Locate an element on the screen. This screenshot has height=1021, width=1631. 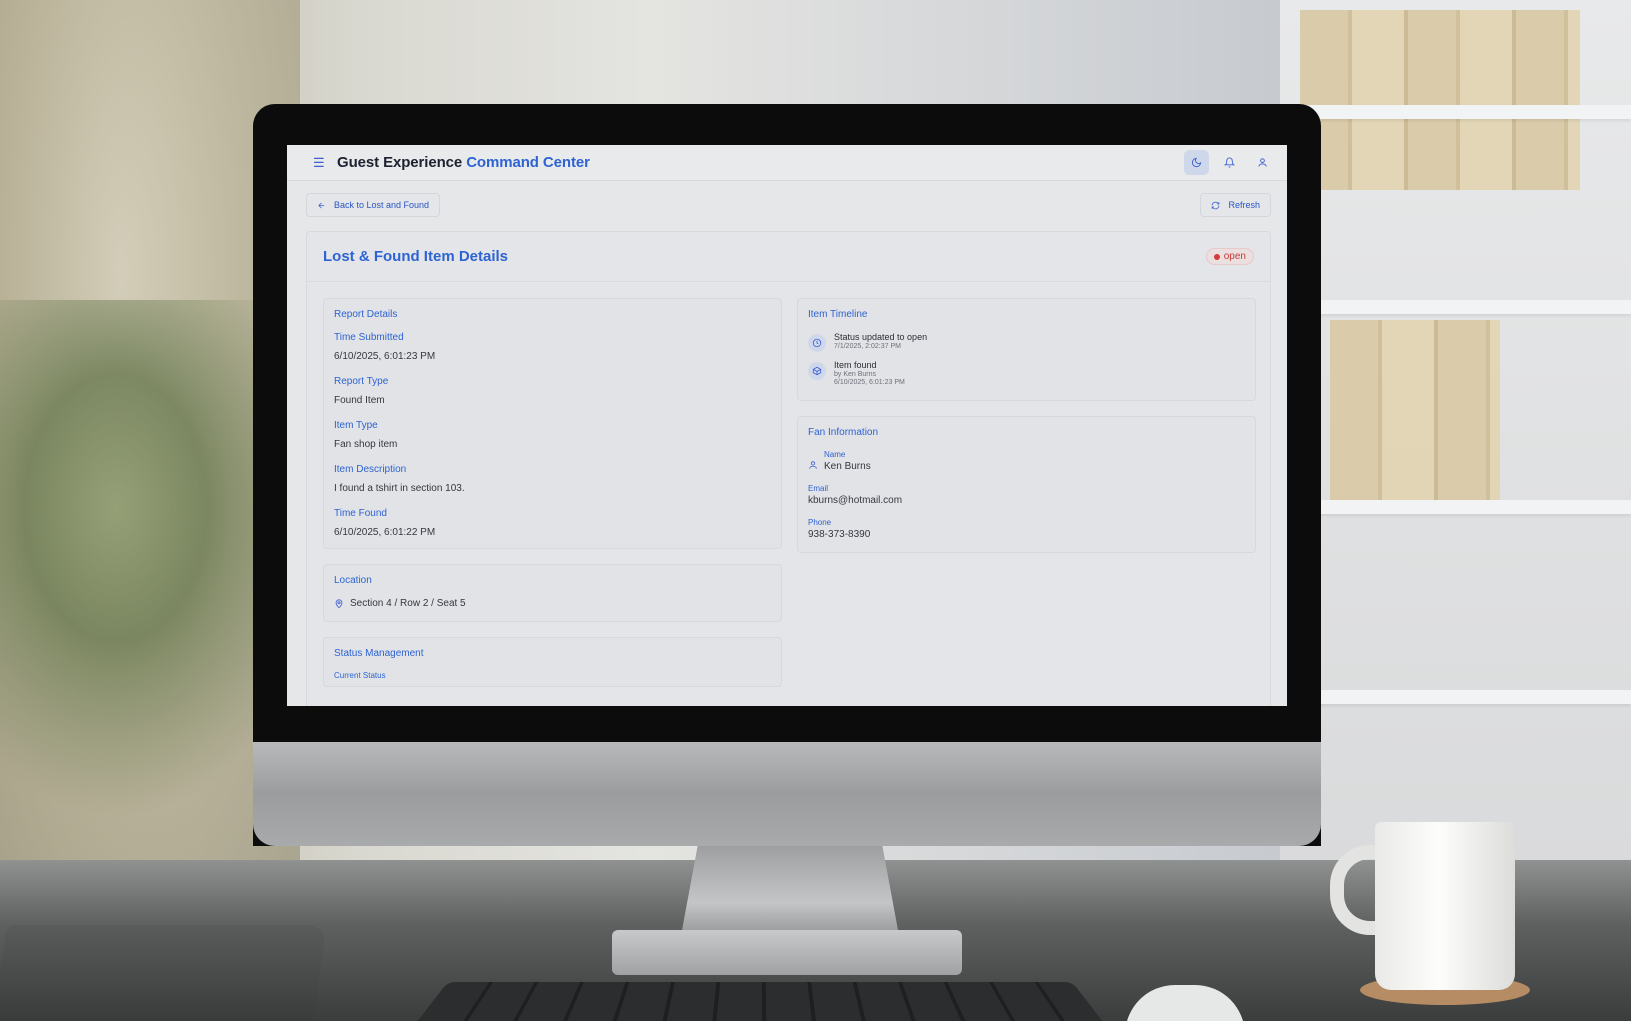
clock-icon is located at coordinates (817, 343).